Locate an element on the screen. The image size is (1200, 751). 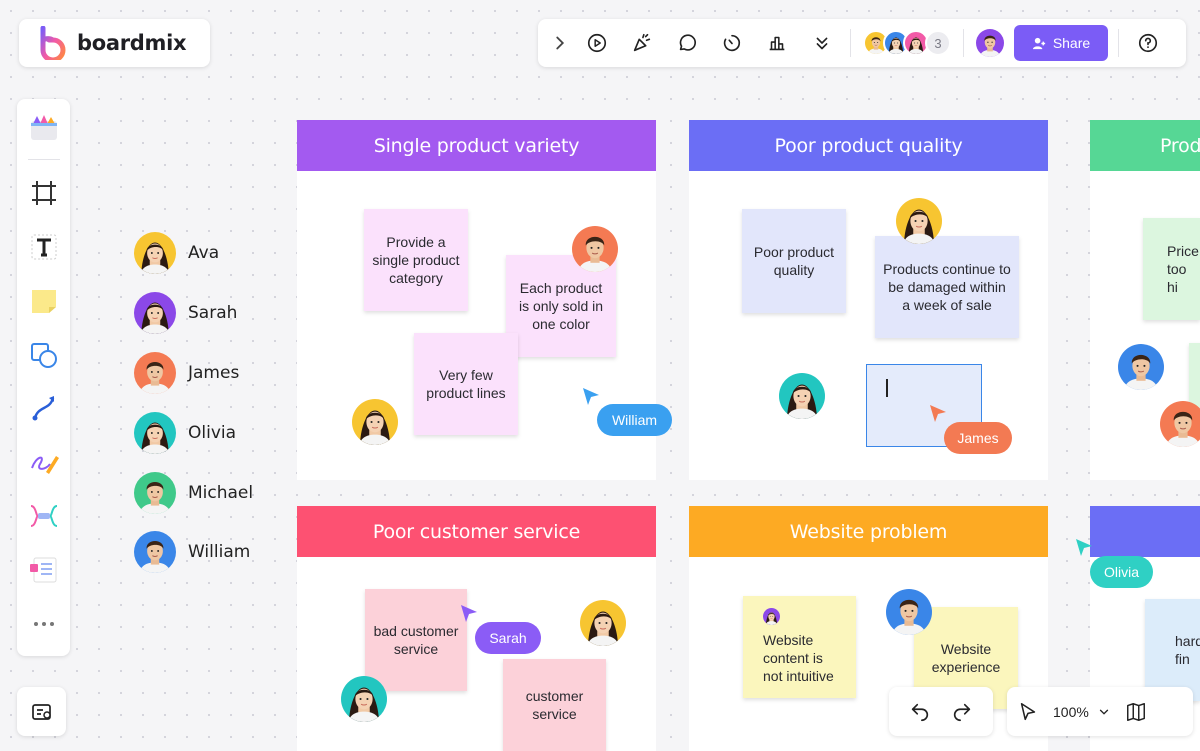
sticky-note: bad customer service is located at coordinates (416, 640).